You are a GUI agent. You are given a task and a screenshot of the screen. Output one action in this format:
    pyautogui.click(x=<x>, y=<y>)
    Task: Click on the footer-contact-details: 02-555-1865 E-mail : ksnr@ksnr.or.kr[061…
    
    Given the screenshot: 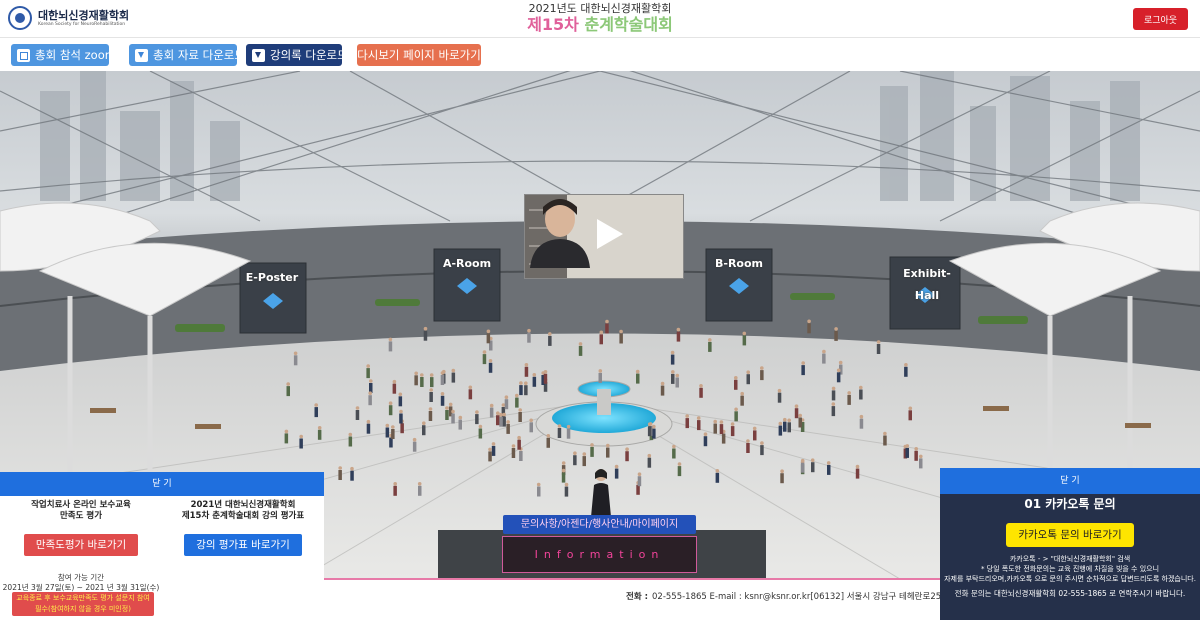 What is the action you would take?
    pyautogui.click(x=820, y=597)
    